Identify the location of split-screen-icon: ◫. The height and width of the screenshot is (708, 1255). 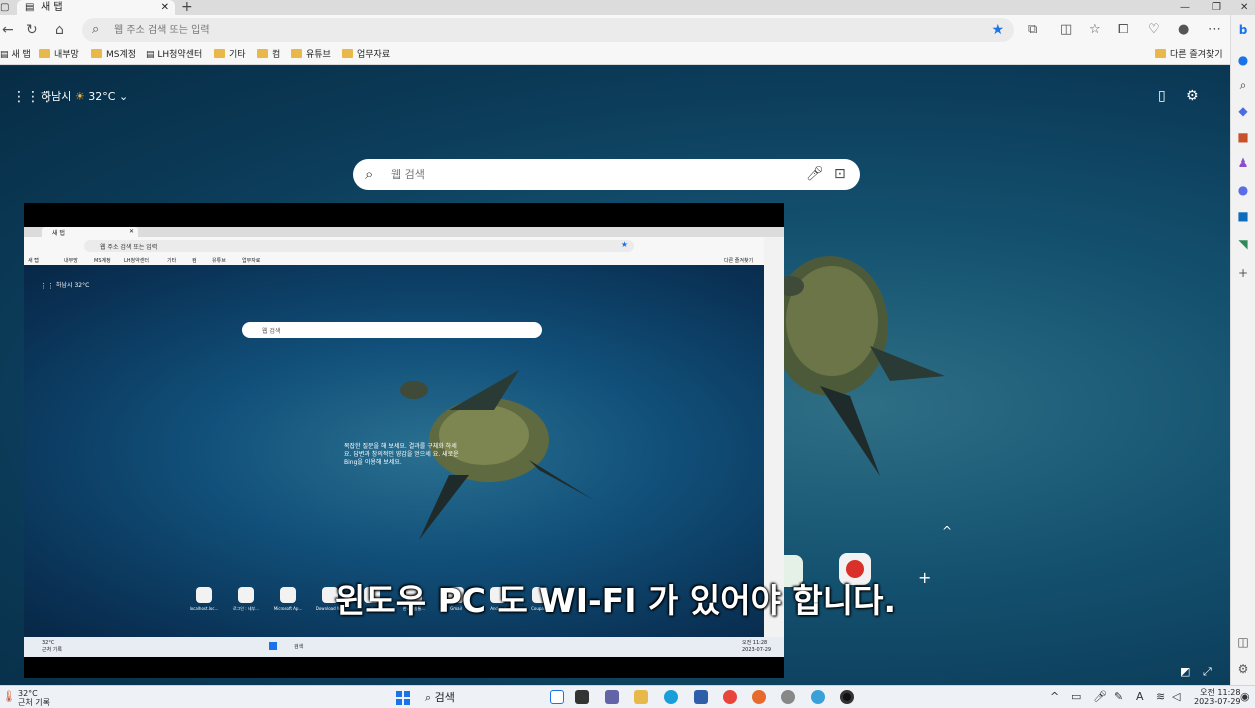
(1066, 30).